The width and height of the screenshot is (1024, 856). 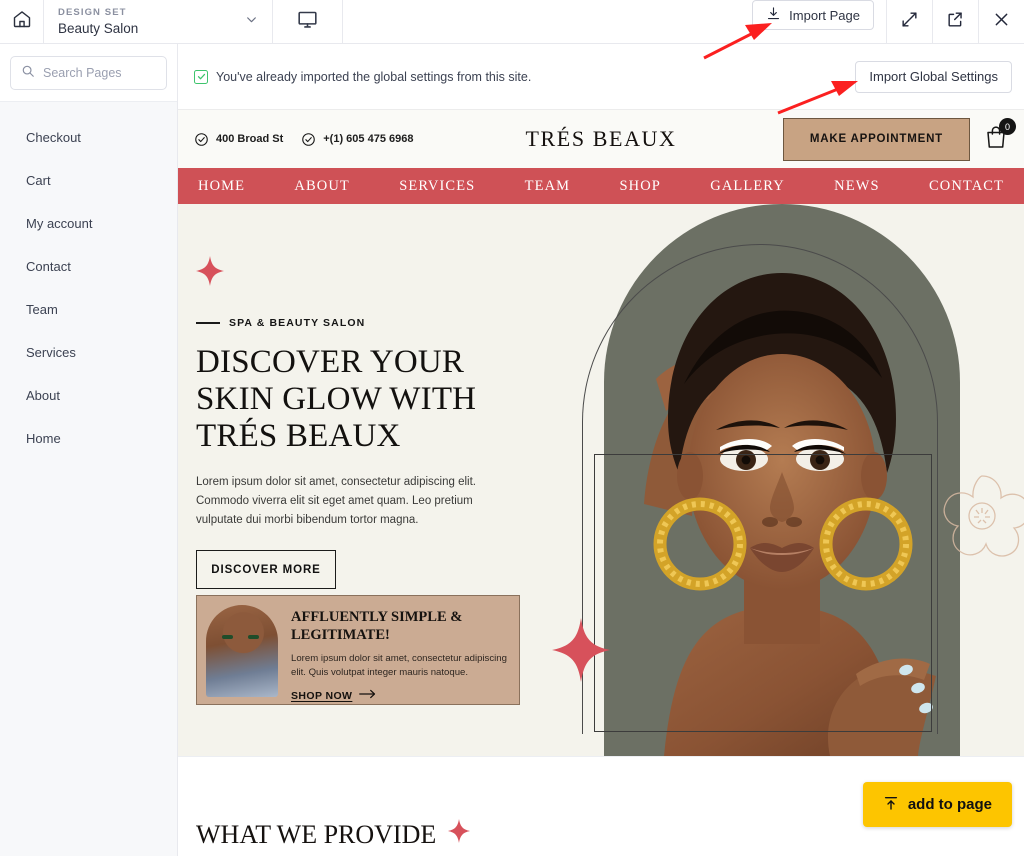 What do you see at coordinates (42, 309) in the screenshot?
I see `sidebar-item-label: Team` at bounding box center [42, 309].